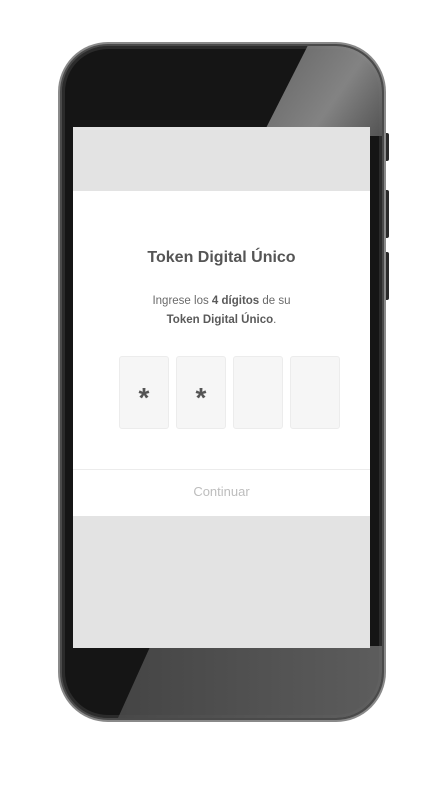 This screenshot has height=792, width=433. What do you see at coordinates (250, 682) in the screenshot?
I see `phone-glare-bottom` at bounding box center [250, 682].